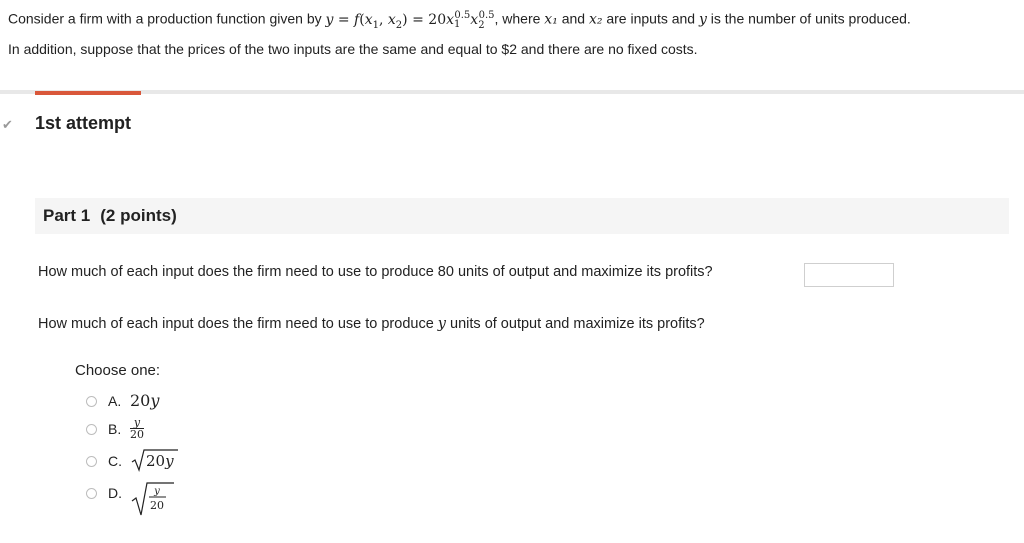 This screenshot has width=1024, height=543. I want to click on part-points: (2 points), so click(138, 215).